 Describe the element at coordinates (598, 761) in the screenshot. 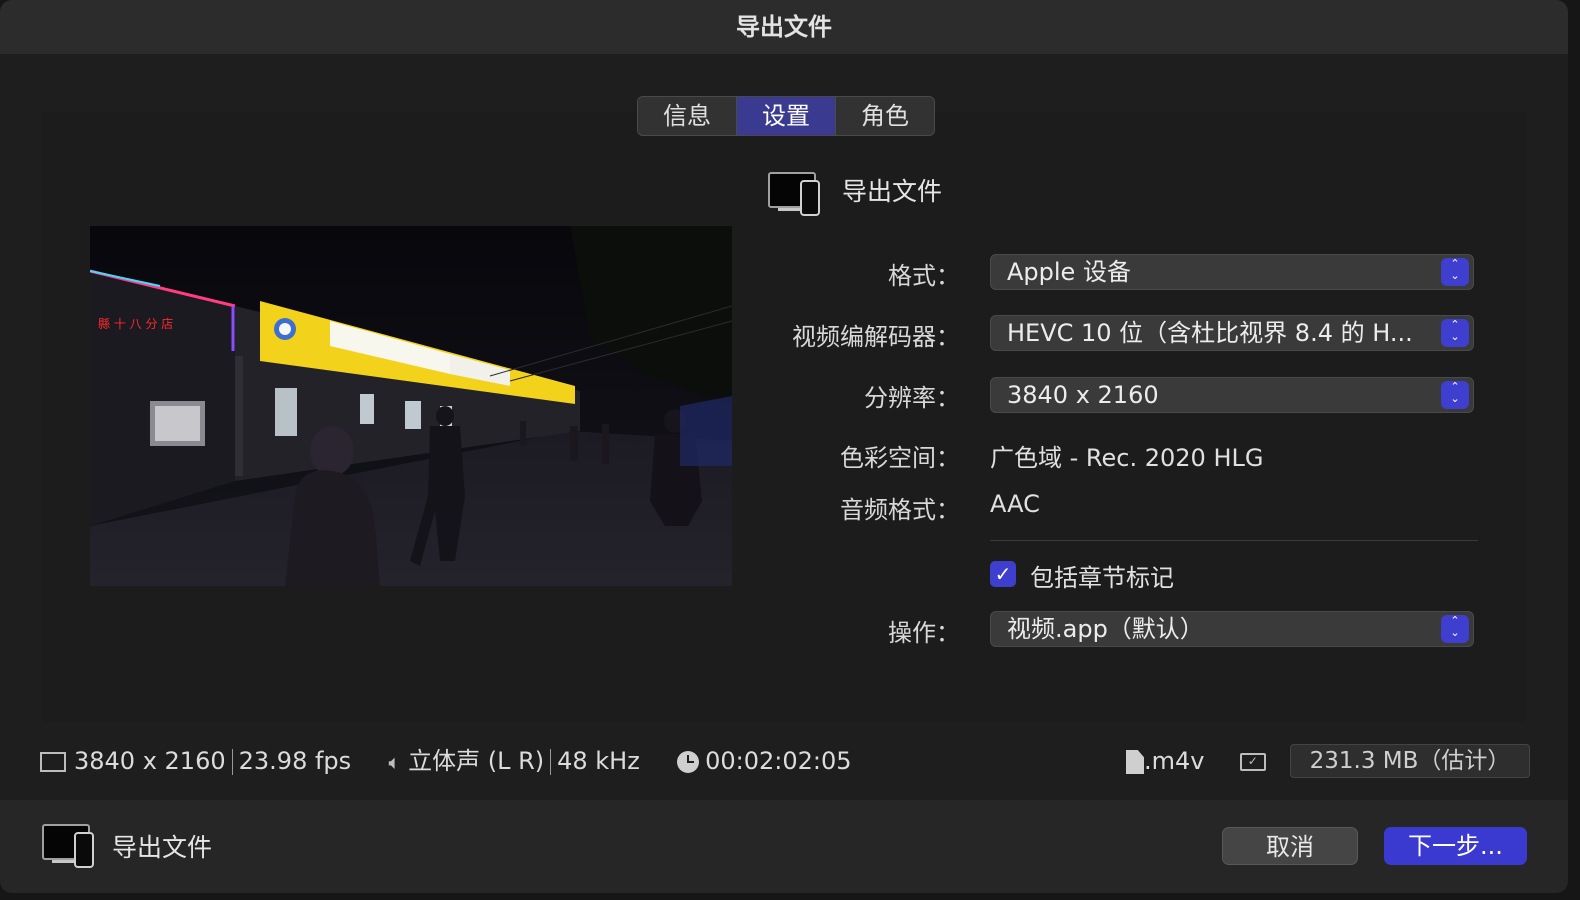

I see `sample-rate-info: 48 kHz` at that location.